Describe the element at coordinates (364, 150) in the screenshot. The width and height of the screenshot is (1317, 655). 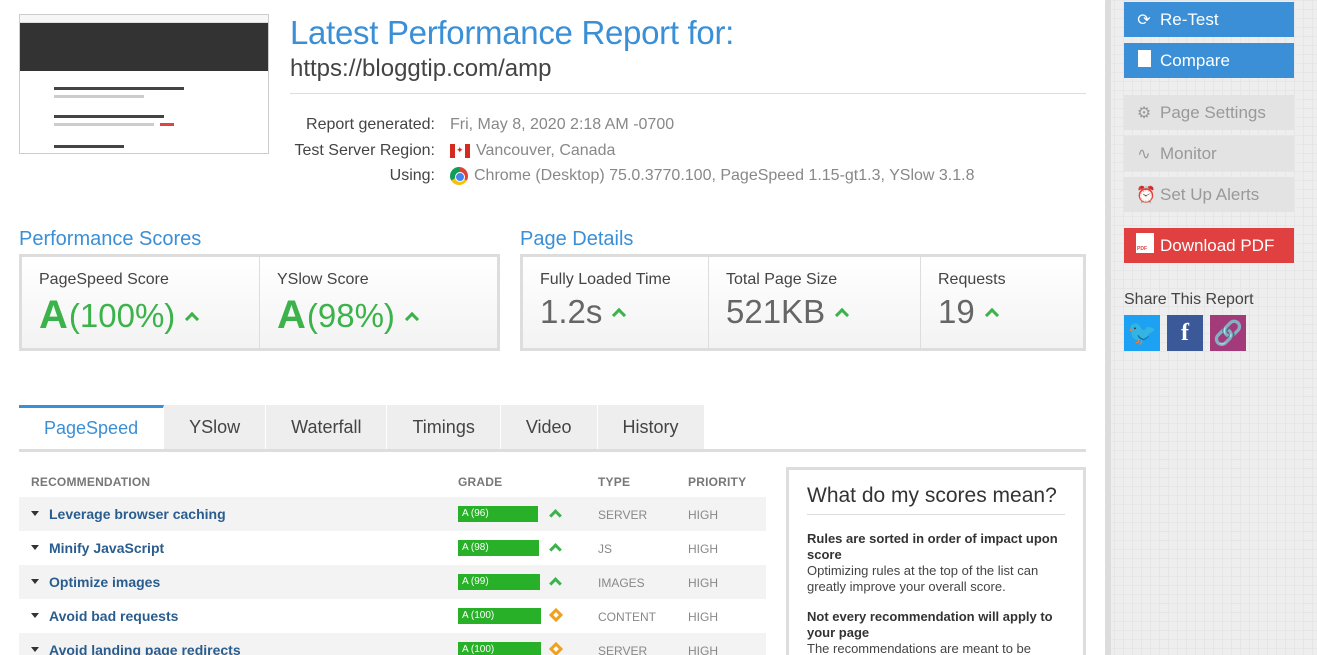
I see `meta-label: Test Server Region:` at that location.